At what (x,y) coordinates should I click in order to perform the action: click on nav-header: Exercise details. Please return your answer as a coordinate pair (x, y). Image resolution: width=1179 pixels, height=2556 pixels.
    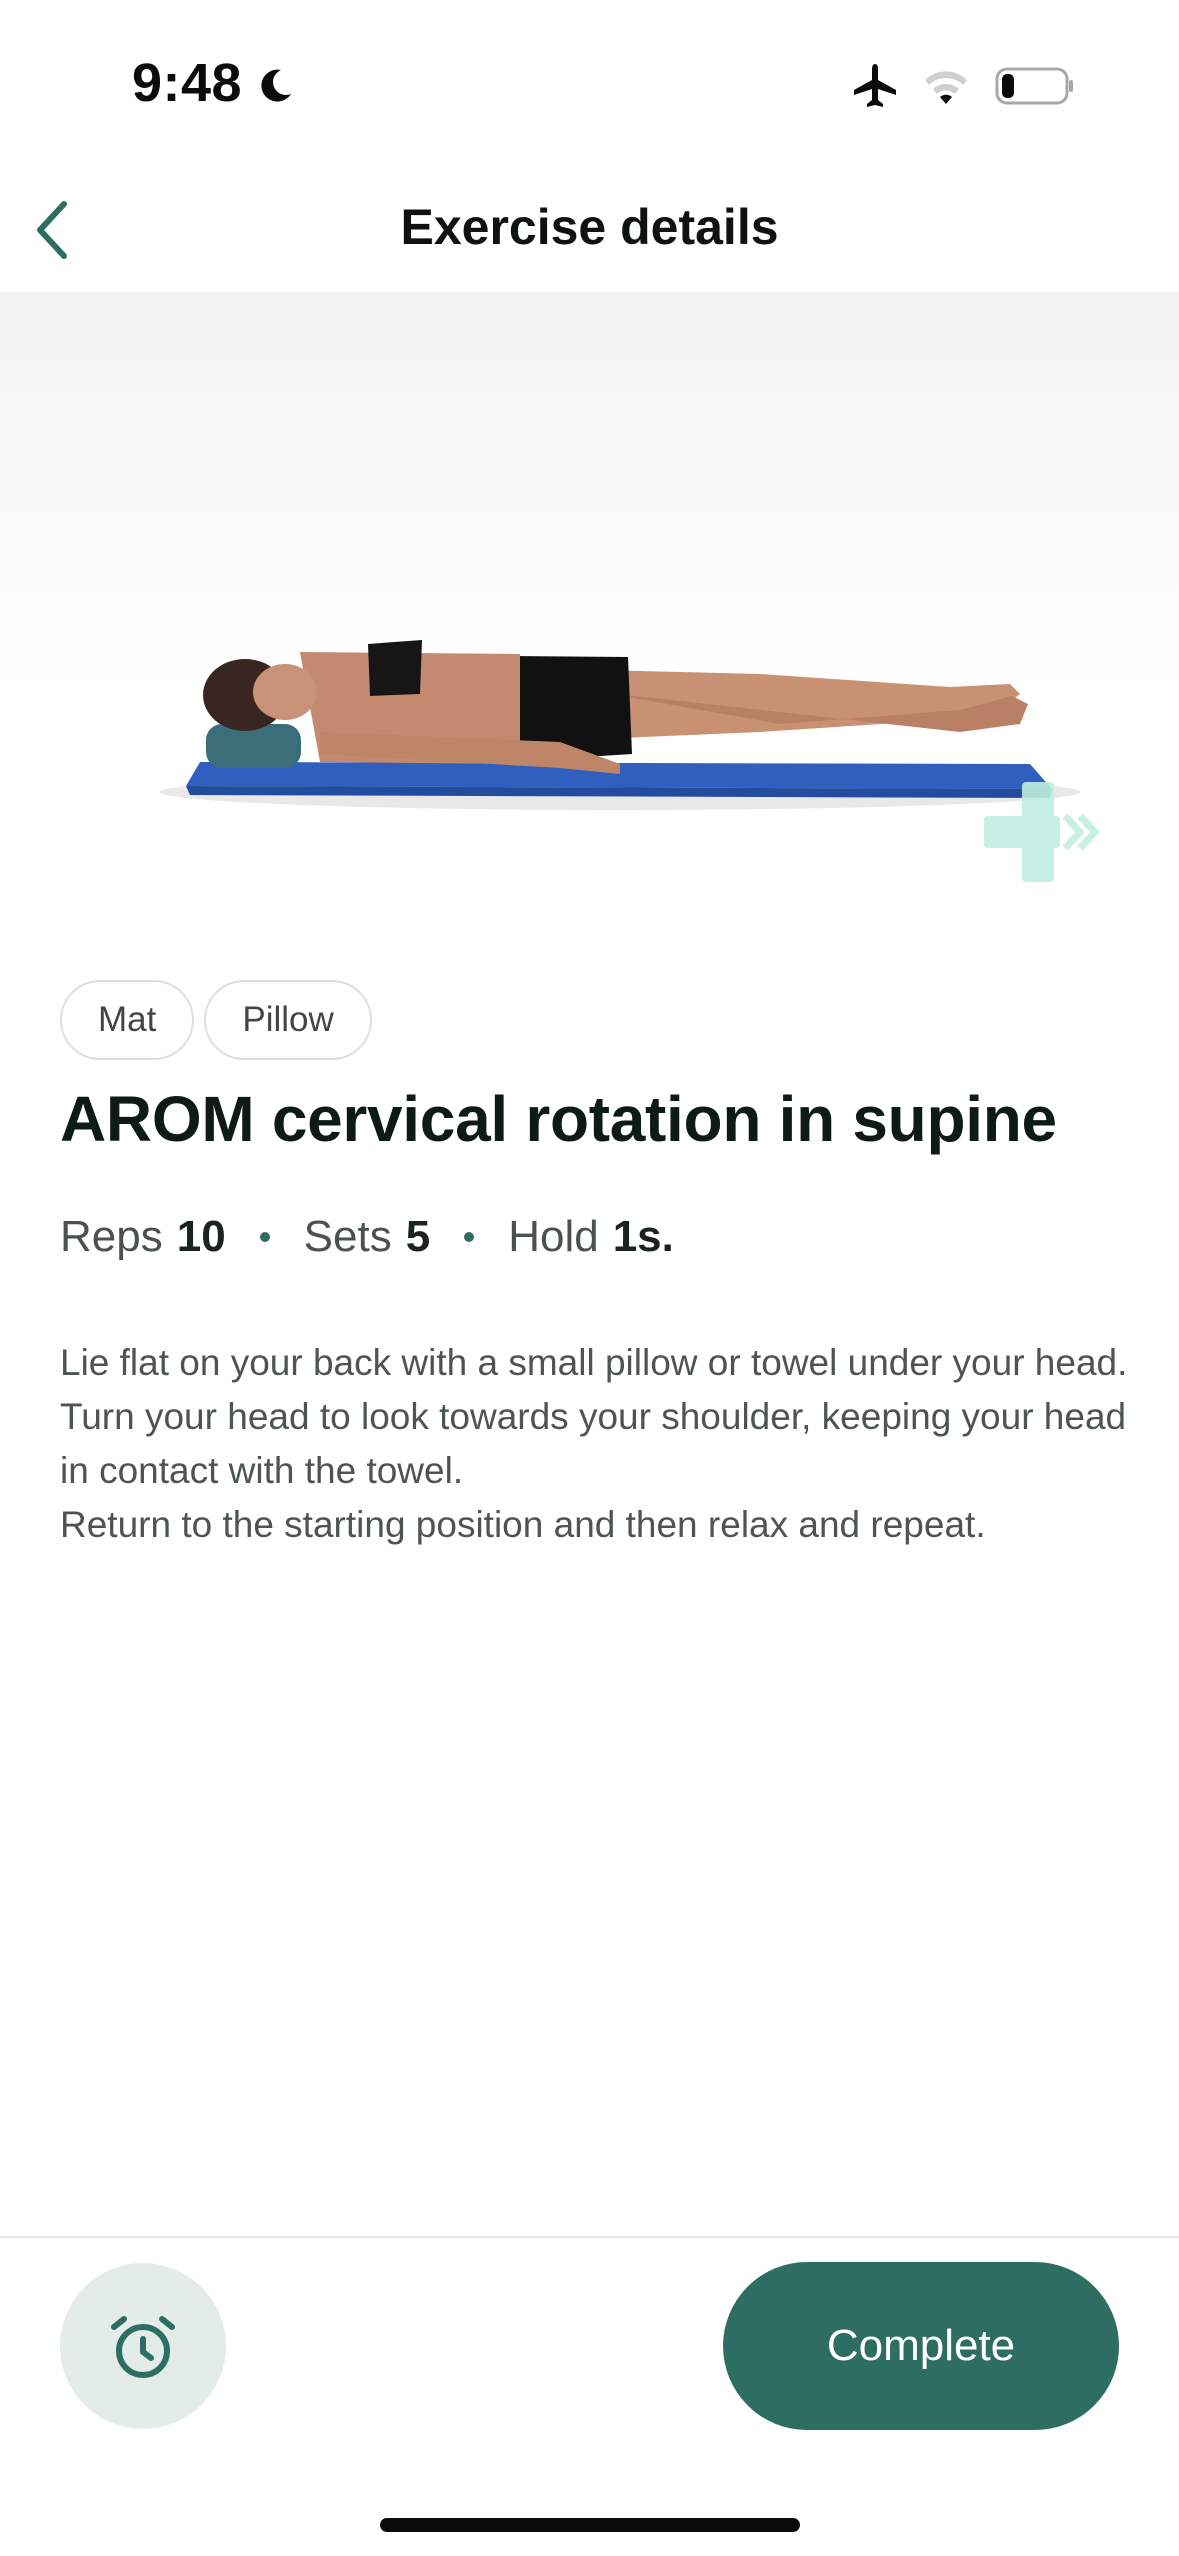
    Looking at the image, I should click on (589, 230).